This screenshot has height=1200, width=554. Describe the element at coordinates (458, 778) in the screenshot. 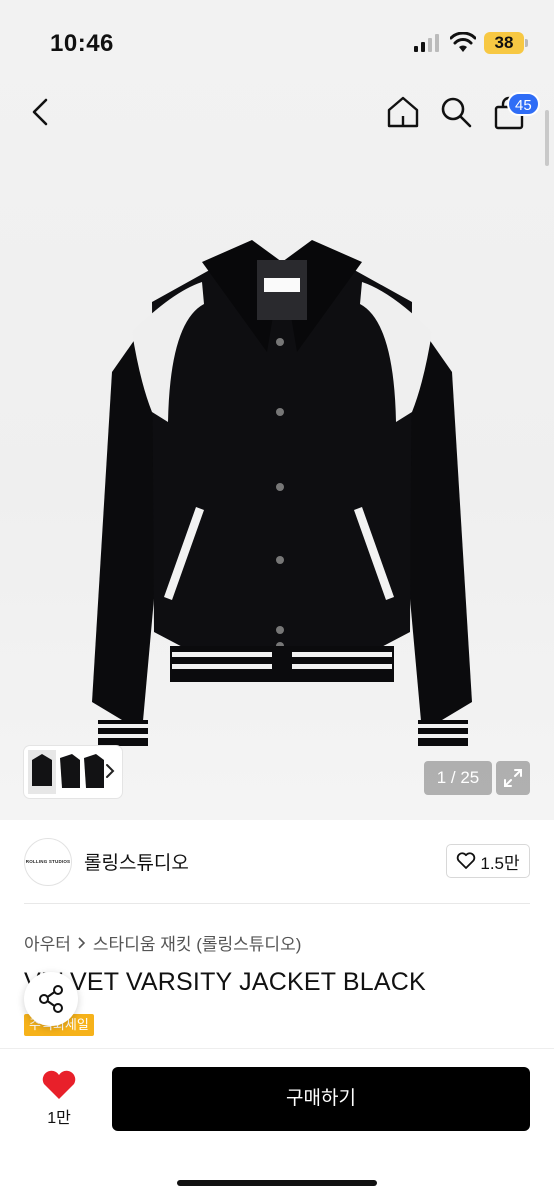

I see `image-counter: 1 / 25` at that location.